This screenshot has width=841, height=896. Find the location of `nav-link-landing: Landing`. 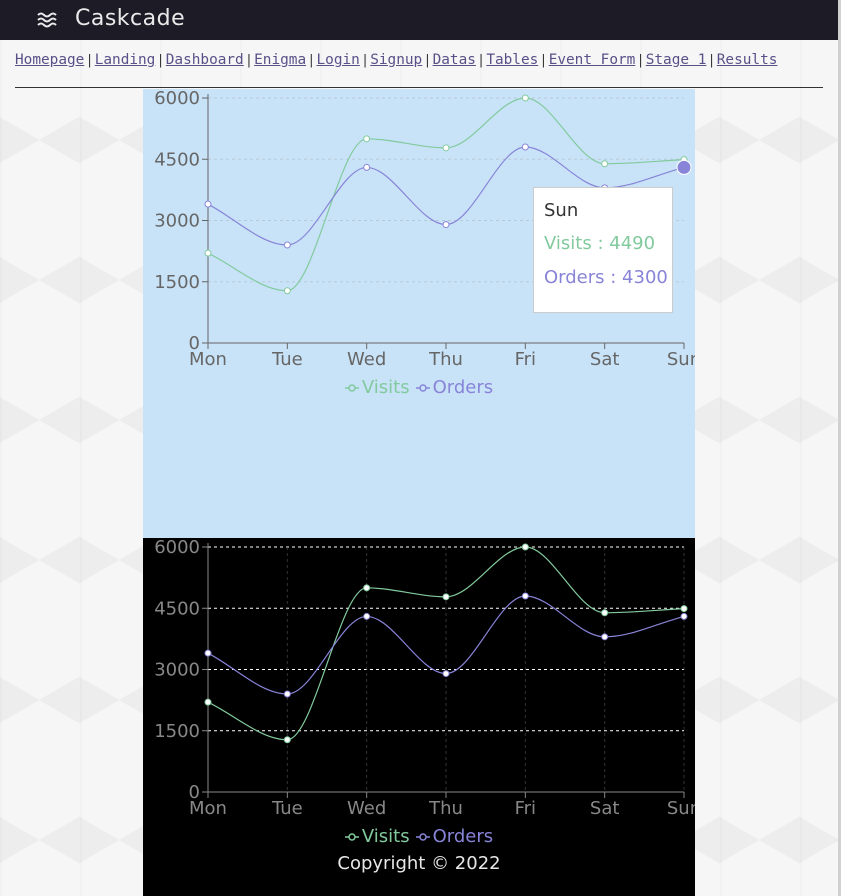

nav-link-landing: Landing is located at coordinates (125, 60).